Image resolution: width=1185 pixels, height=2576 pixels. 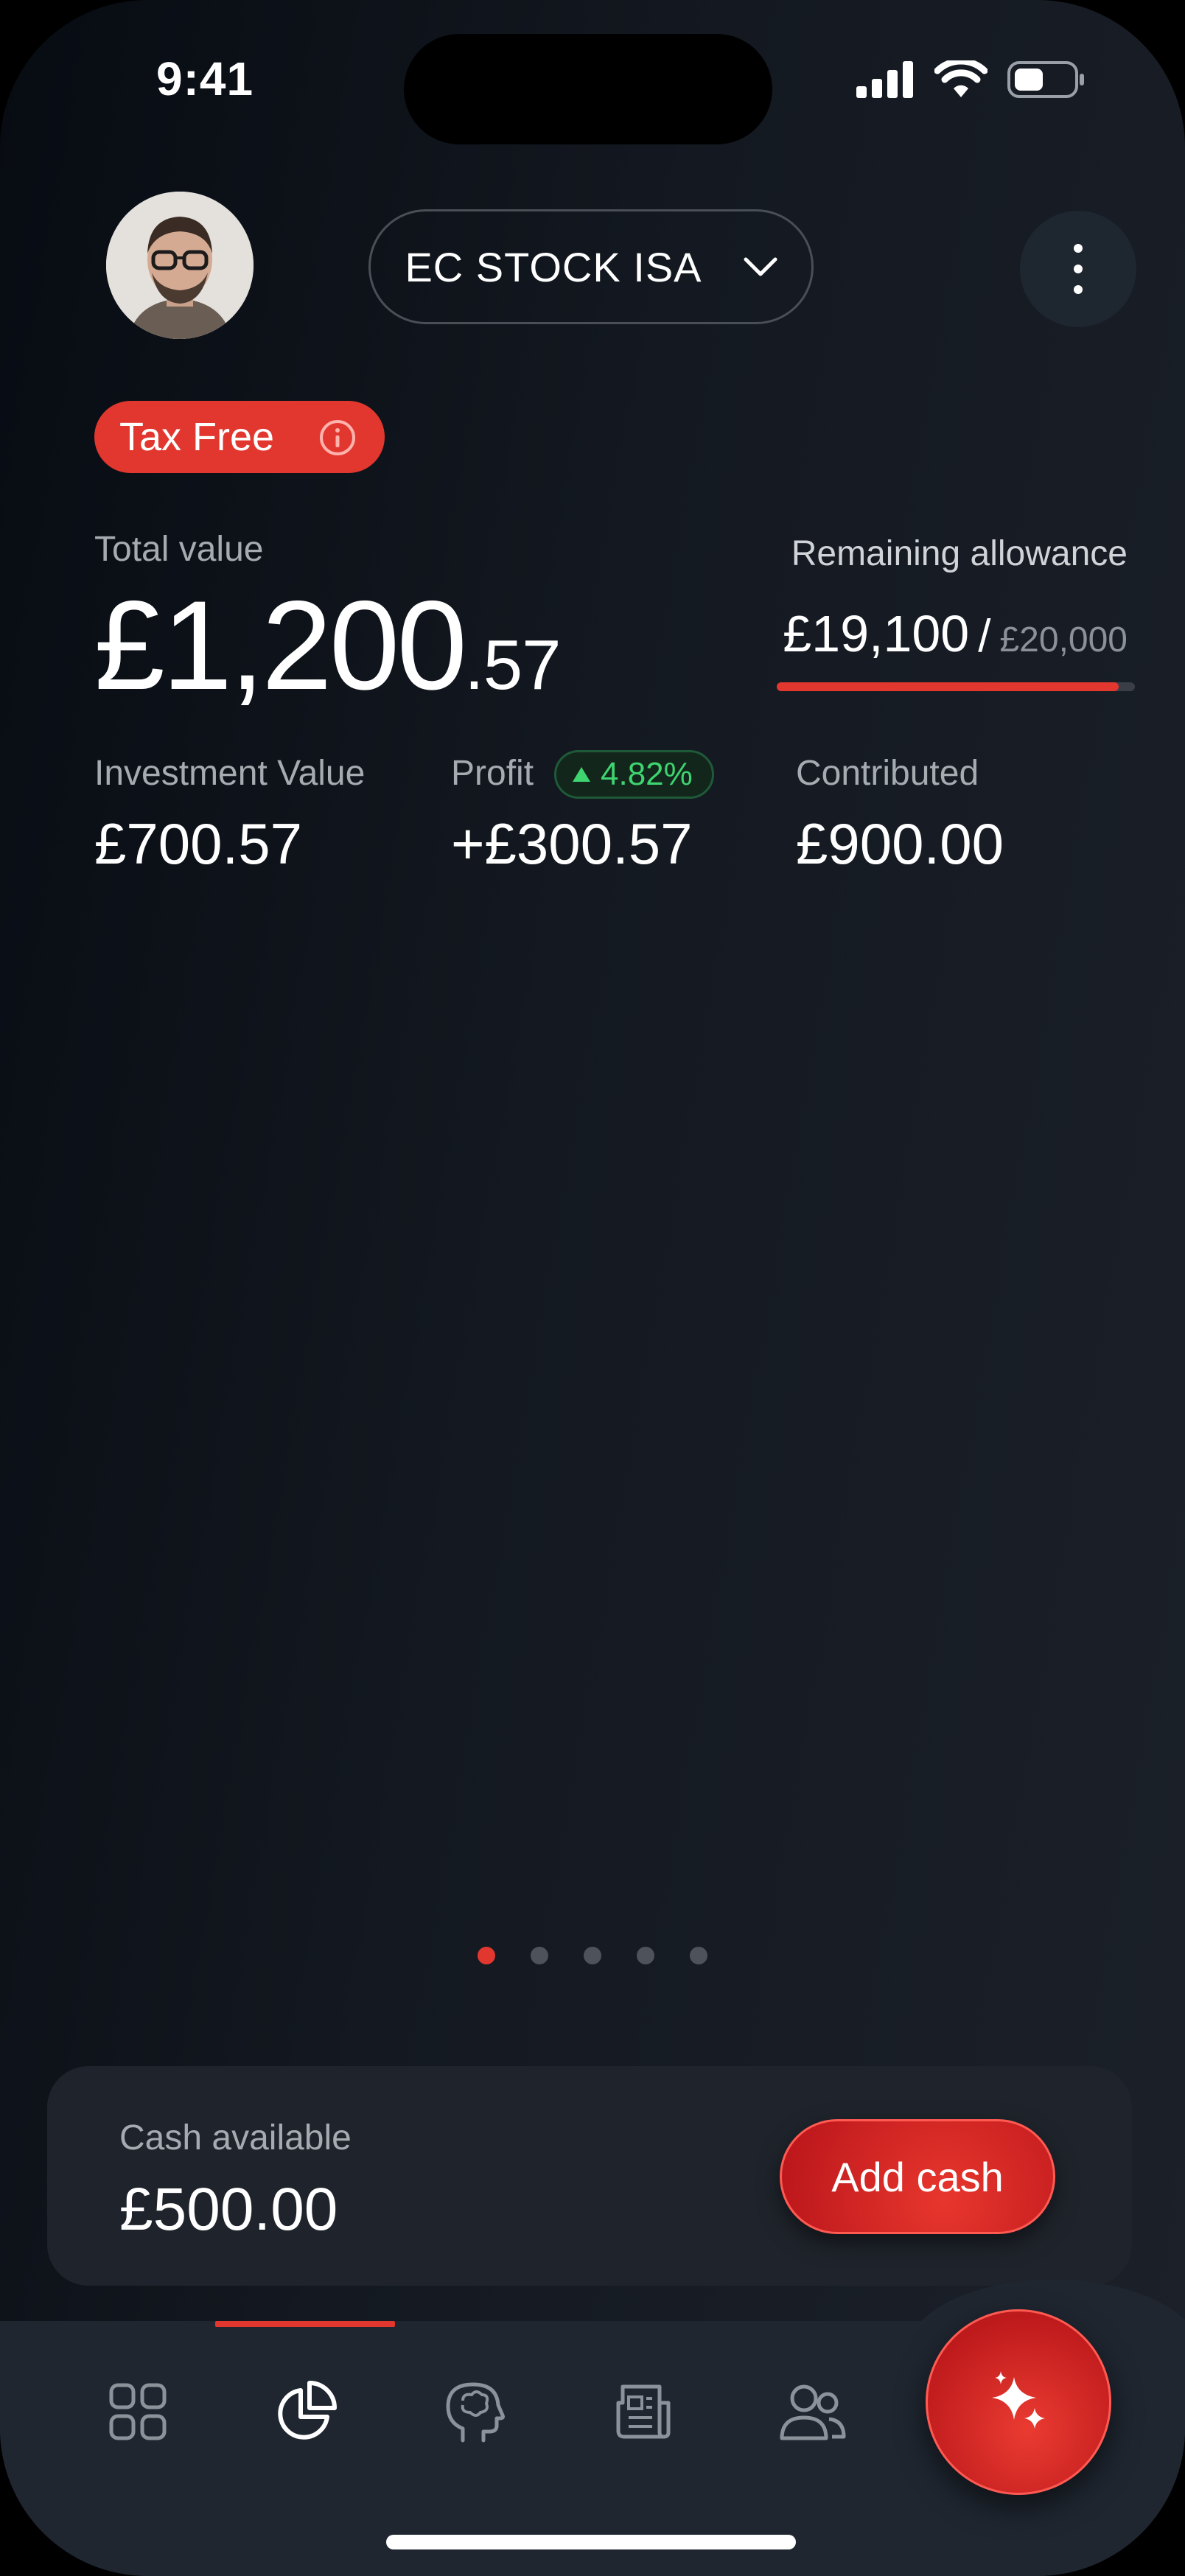 I want to click on cash-available-card: Cash available £500.00 Add cash, so click(x=589, y=2176).